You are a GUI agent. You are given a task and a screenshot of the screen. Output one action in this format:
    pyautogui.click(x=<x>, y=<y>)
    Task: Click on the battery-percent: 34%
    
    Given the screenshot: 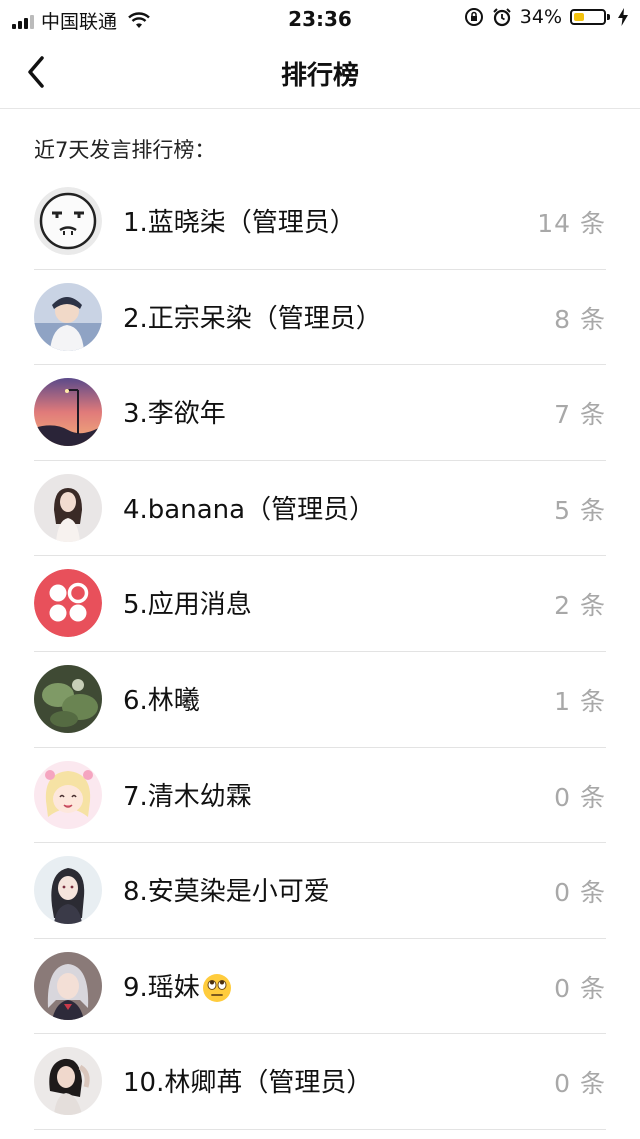 What is the action you would take?
    pyautogui.click(x=540, y=17)
    